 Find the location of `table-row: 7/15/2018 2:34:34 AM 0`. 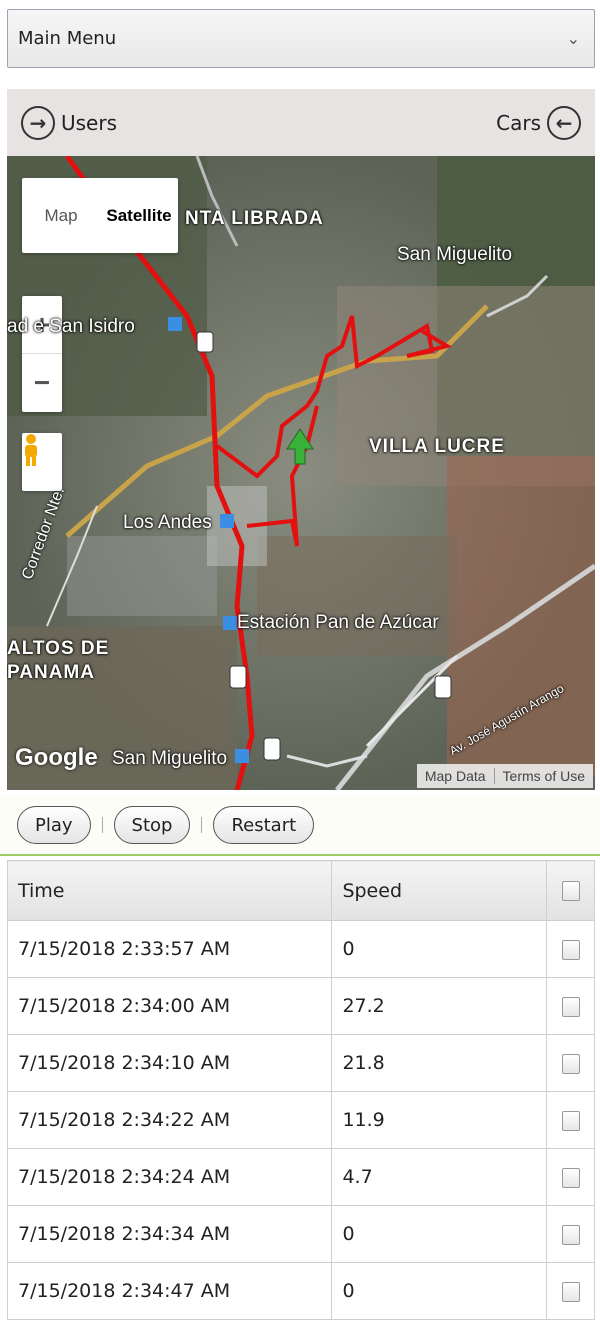

table-row: 7/15/2018 2:34:34 AM 0 is located at coordinates (300, 1234).